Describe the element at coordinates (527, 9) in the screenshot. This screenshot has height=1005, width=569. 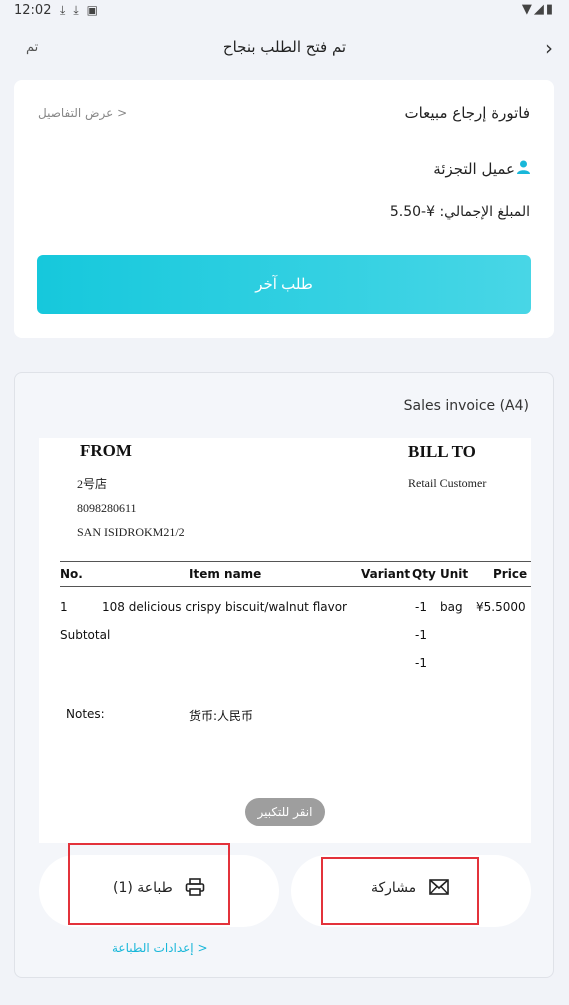
I see `wifi-icon: ▼` at that location.